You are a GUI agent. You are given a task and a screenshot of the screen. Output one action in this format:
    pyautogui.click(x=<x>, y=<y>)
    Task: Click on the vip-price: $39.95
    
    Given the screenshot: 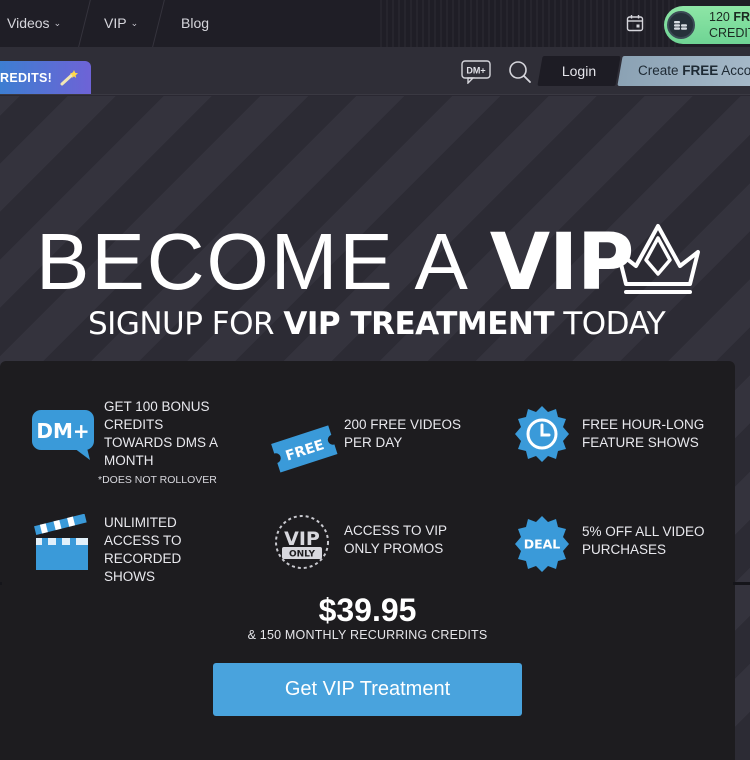 What is the action you would take?
    pyautogui.click(x=367, y=610)
    